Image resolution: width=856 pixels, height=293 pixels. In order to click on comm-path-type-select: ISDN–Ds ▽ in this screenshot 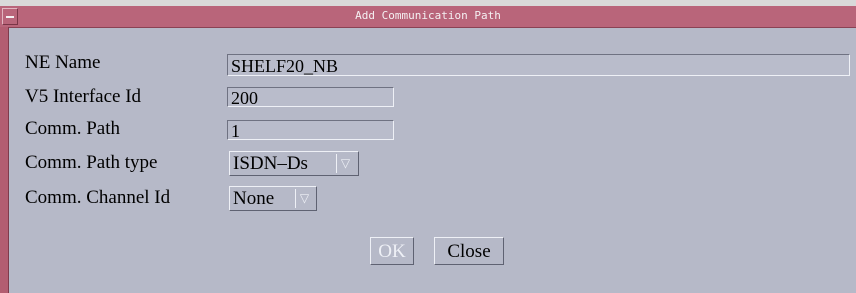, I will do `click(294, 163)`.